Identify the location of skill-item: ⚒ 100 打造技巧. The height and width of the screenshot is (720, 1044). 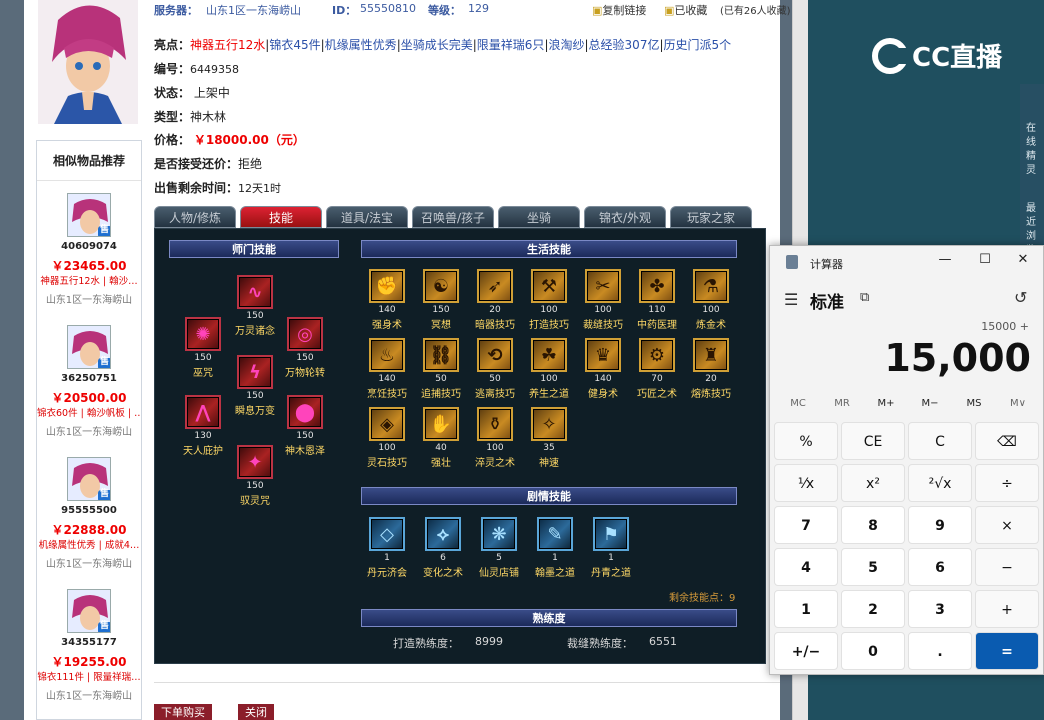
(549, 300).